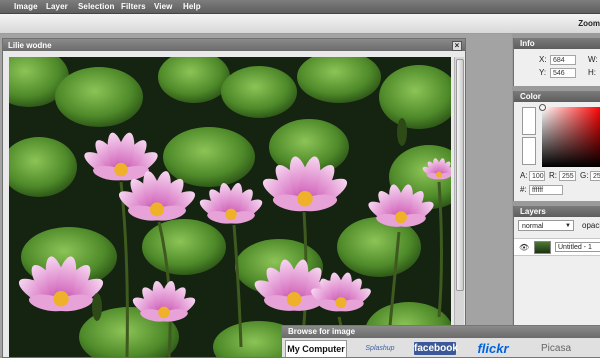  Describe the element at coordinates (543, 59) in the screenshot. I see `x-label: X:` at that location.